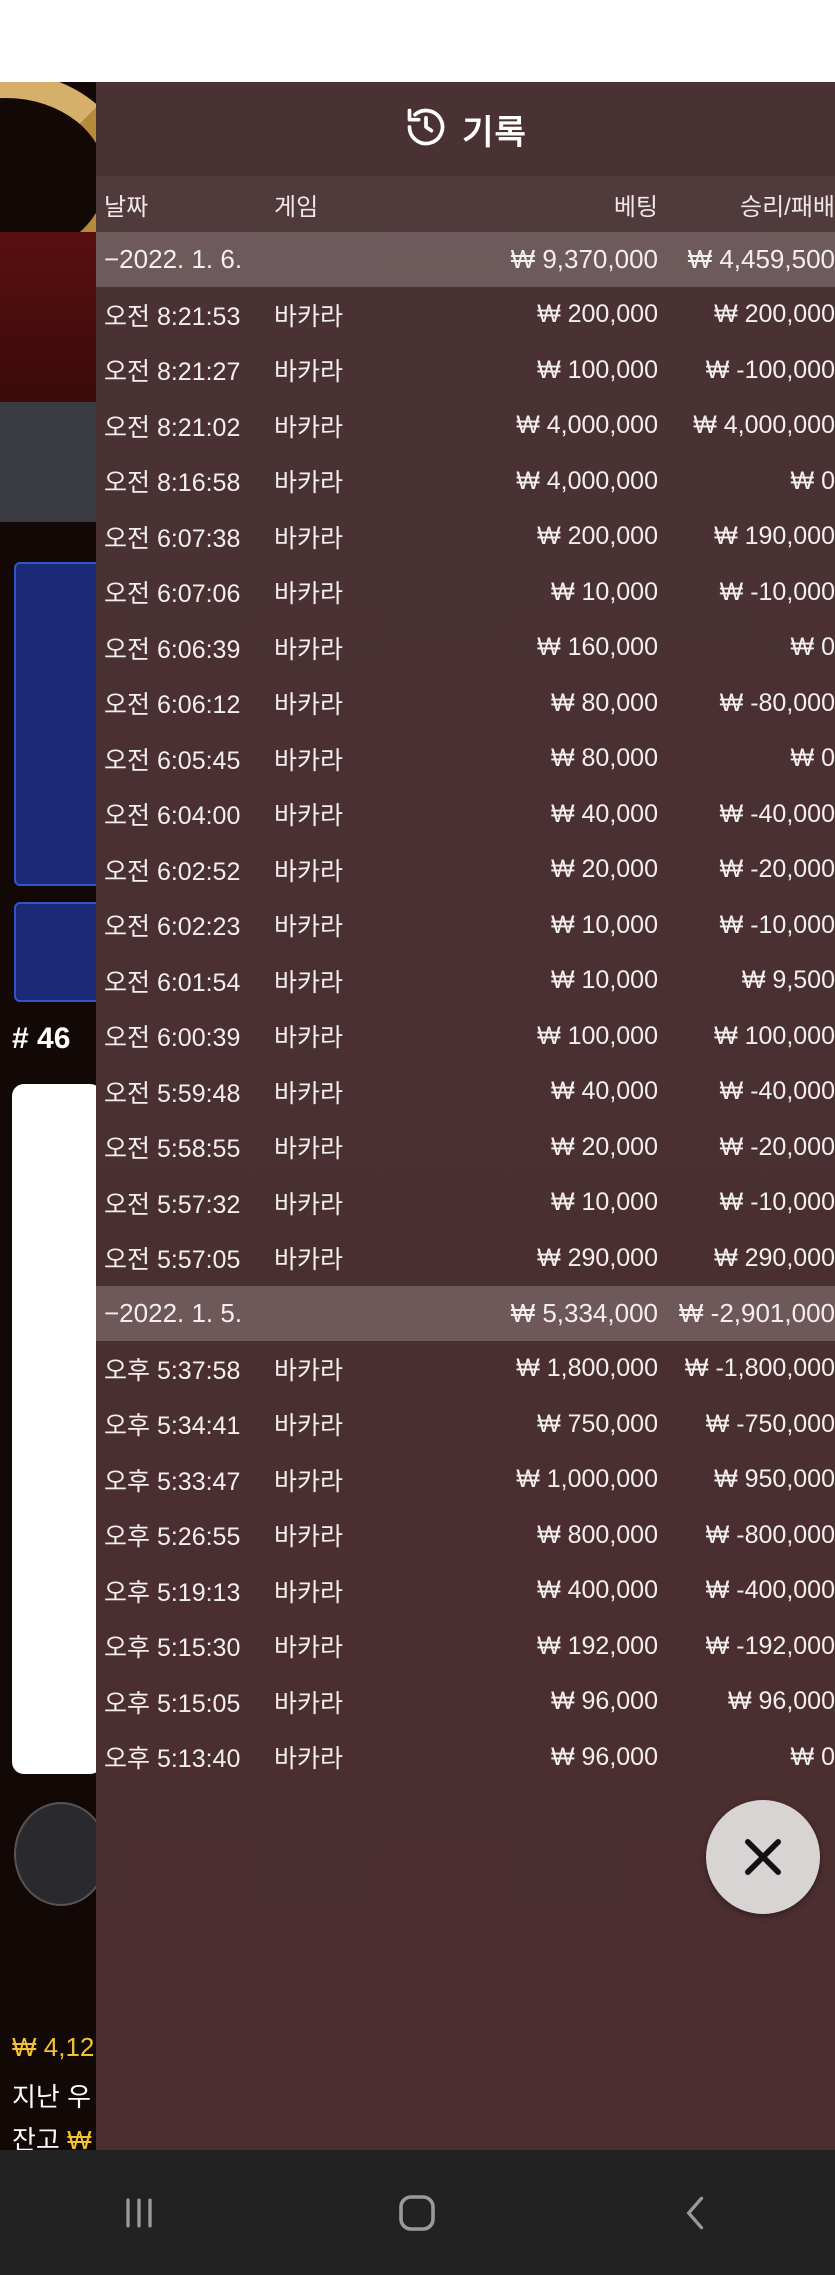 This screenshot has width=835, height=2275. I want to click on history-row: 오전 6:06:12 바카라 ₩ 80,000 ₩ -80,000, so click(465, 704).